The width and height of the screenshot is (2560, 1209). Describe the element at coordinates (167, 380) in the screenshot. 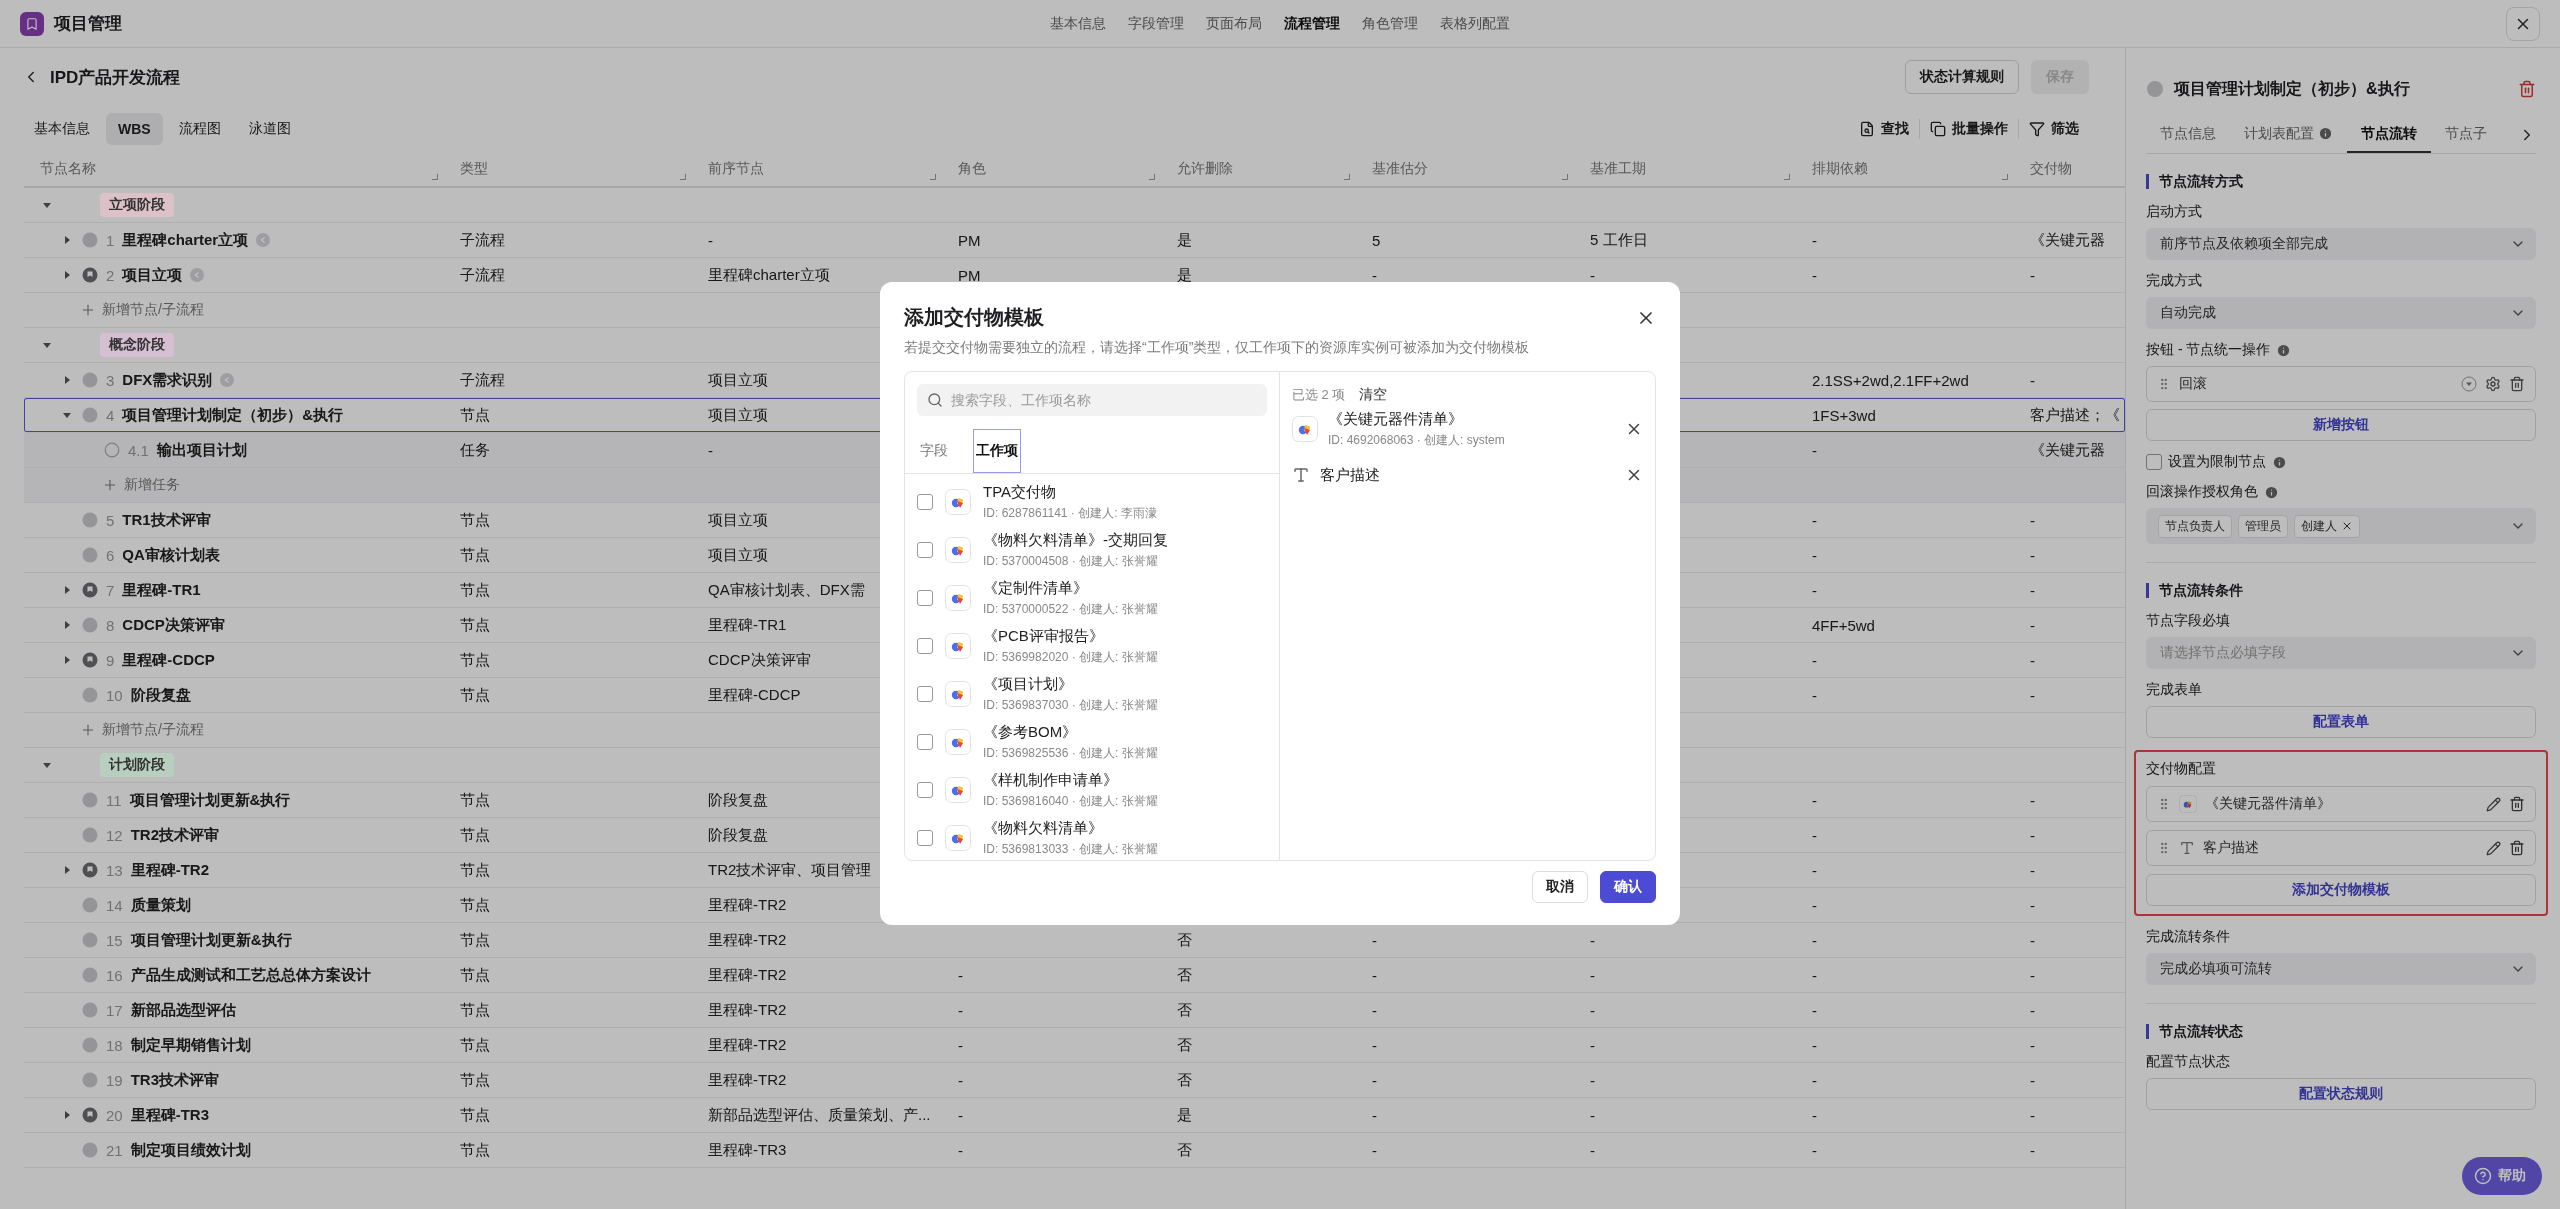

I see `node-name: DFX需求识别` at that location.